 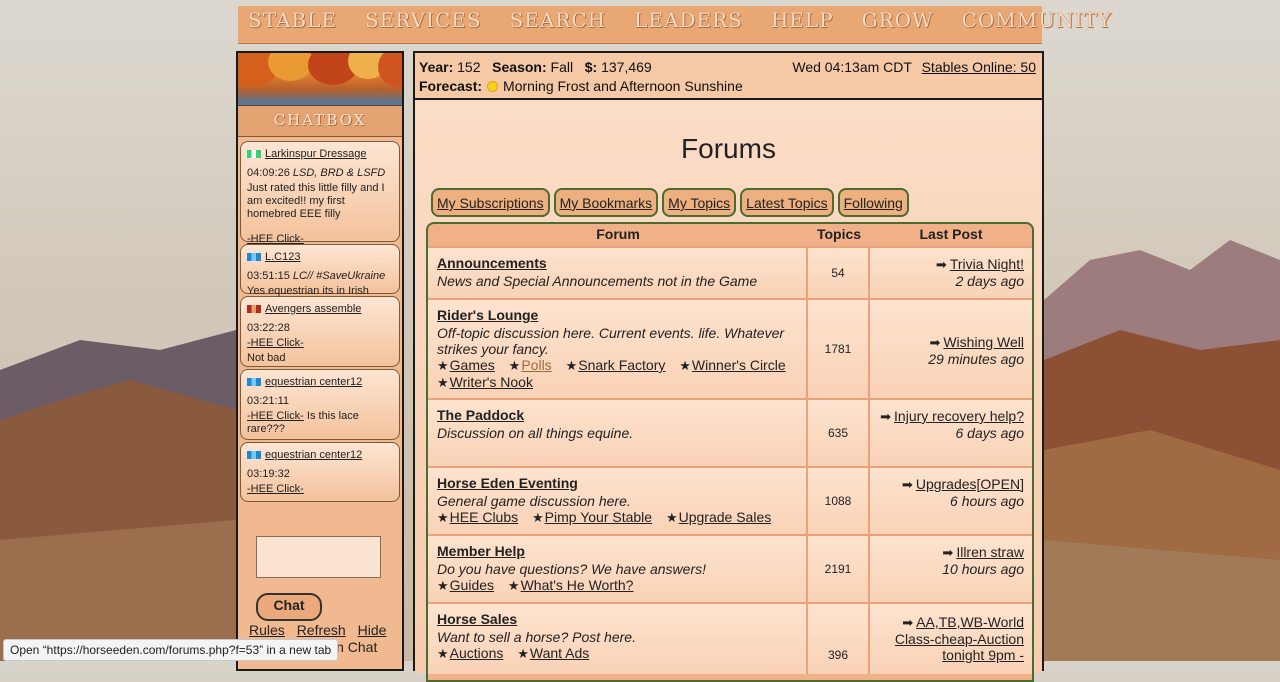 What do you see at coordinates (423, 20) in the screenshot?
I see `nav-services: SERVICES` at bounding box center [423, 20].